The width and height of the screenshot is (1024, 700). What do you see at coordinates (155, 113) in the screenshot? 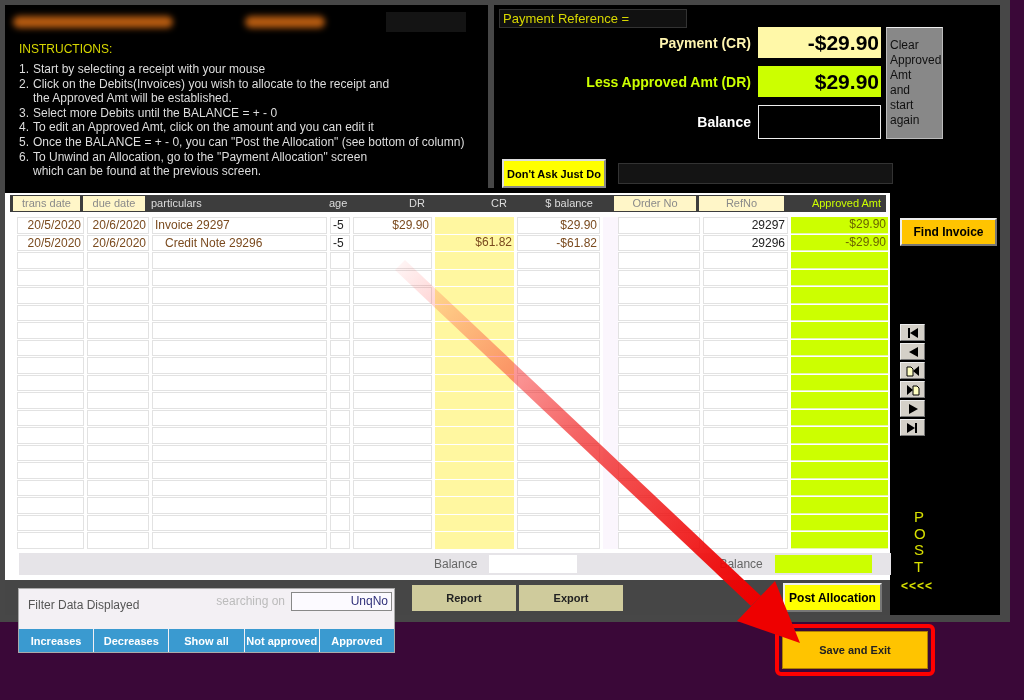
I see `instruction-text: Select more Debits until the BALANCE = + - 0` at bounding box center [155, 113].